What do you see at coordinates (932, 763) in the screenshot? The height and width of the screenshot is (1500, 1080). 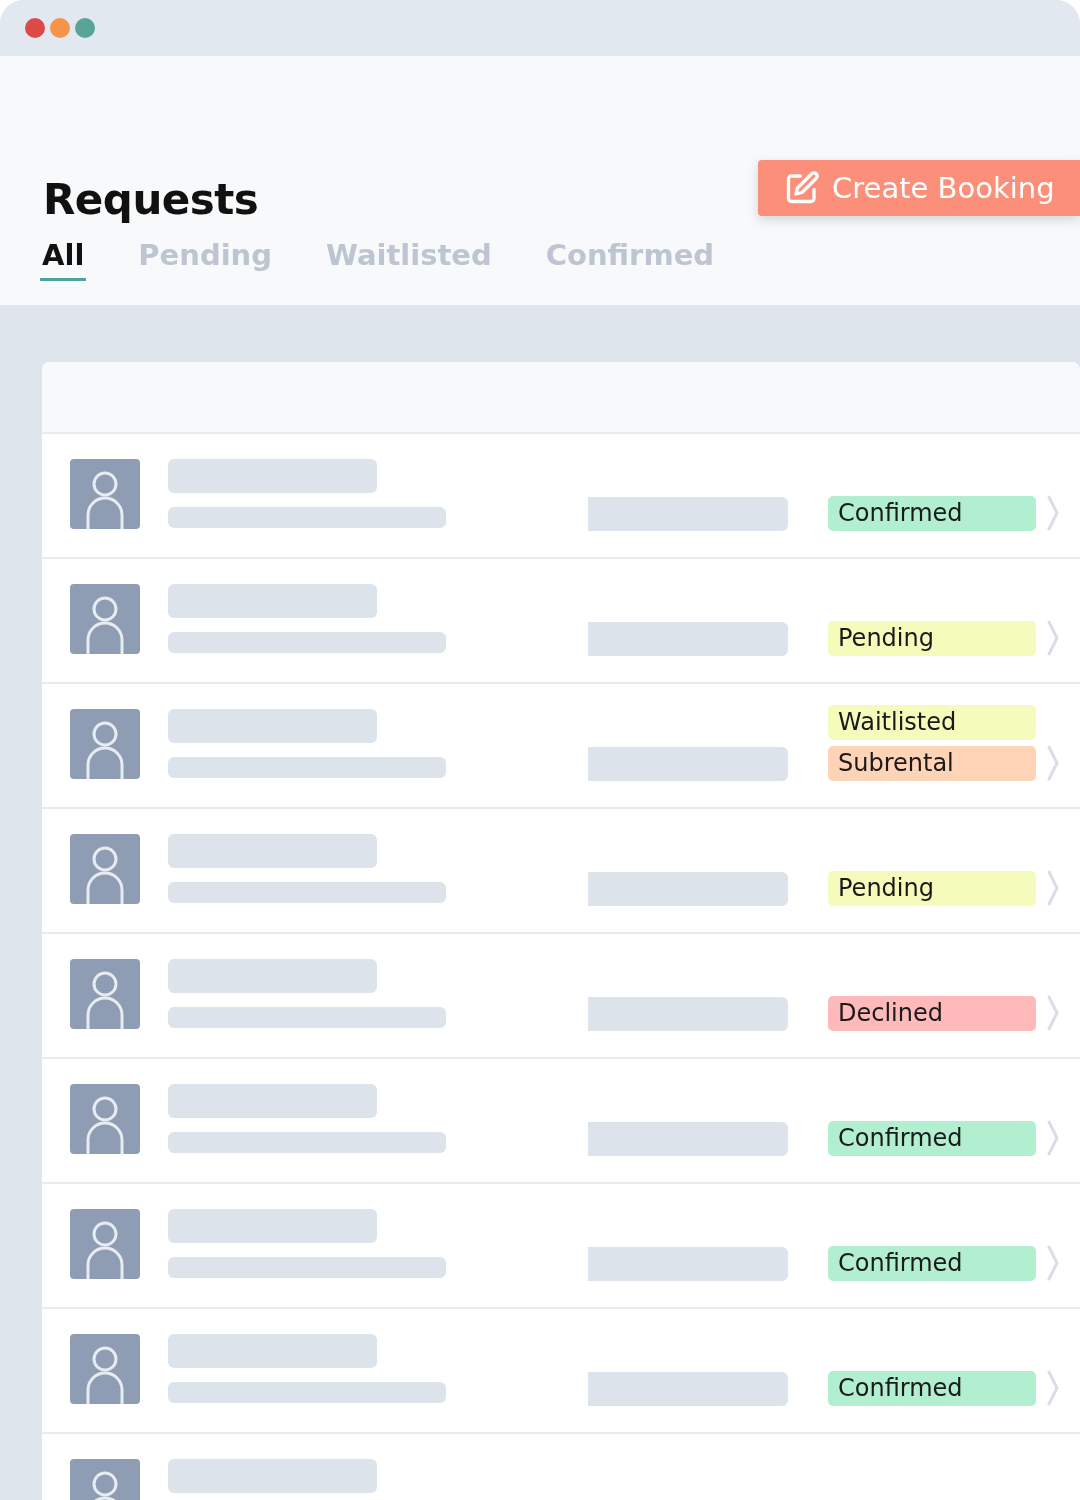 I see `status-tag: Subrental` at bounding box center [932, 763].